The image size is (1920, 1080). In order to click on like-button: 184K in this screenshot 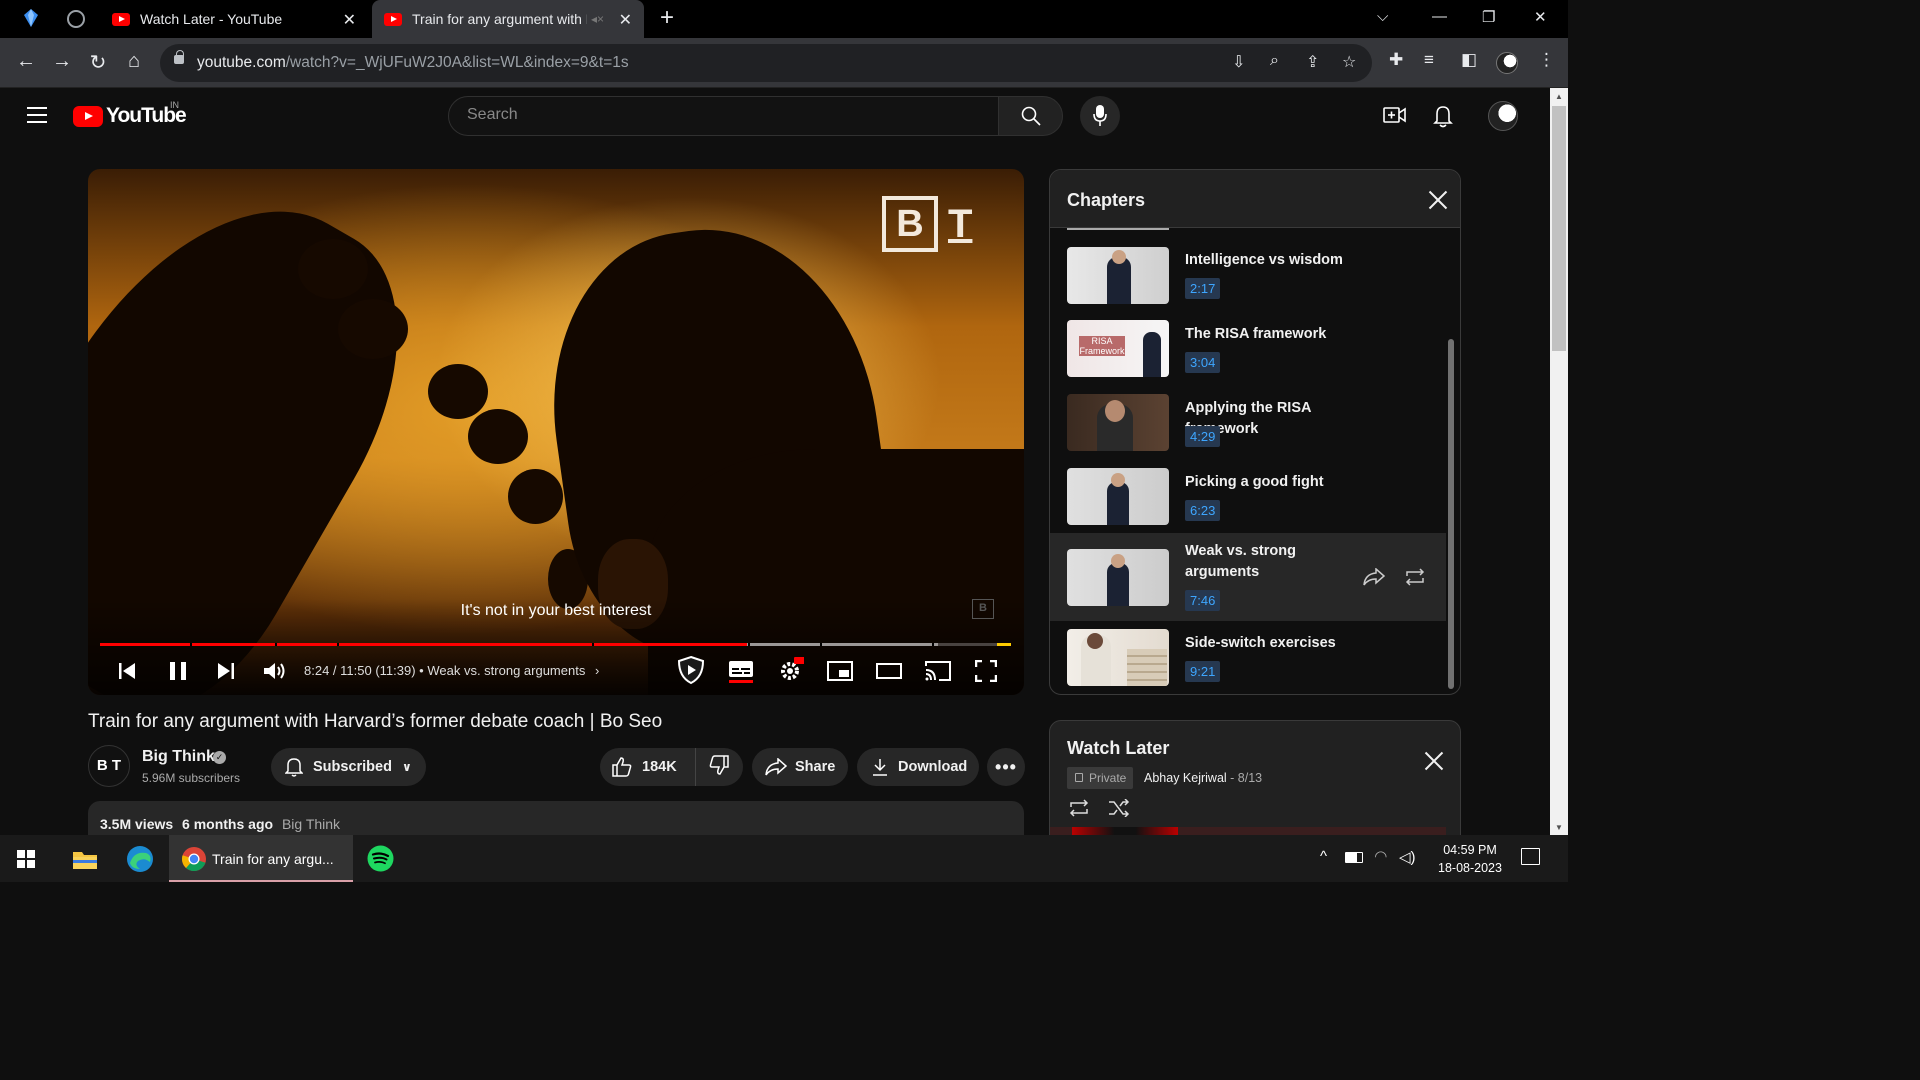, I will do `click(648, 767)`.